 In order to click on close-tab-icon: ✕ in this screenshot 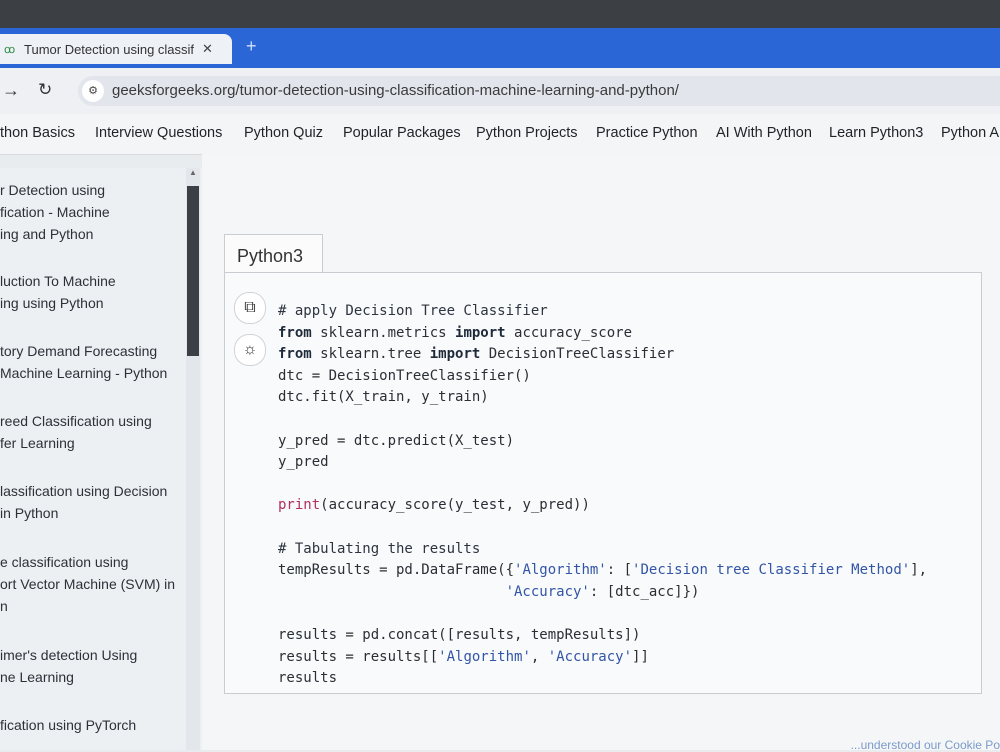, I will do `click(207, 49)`.